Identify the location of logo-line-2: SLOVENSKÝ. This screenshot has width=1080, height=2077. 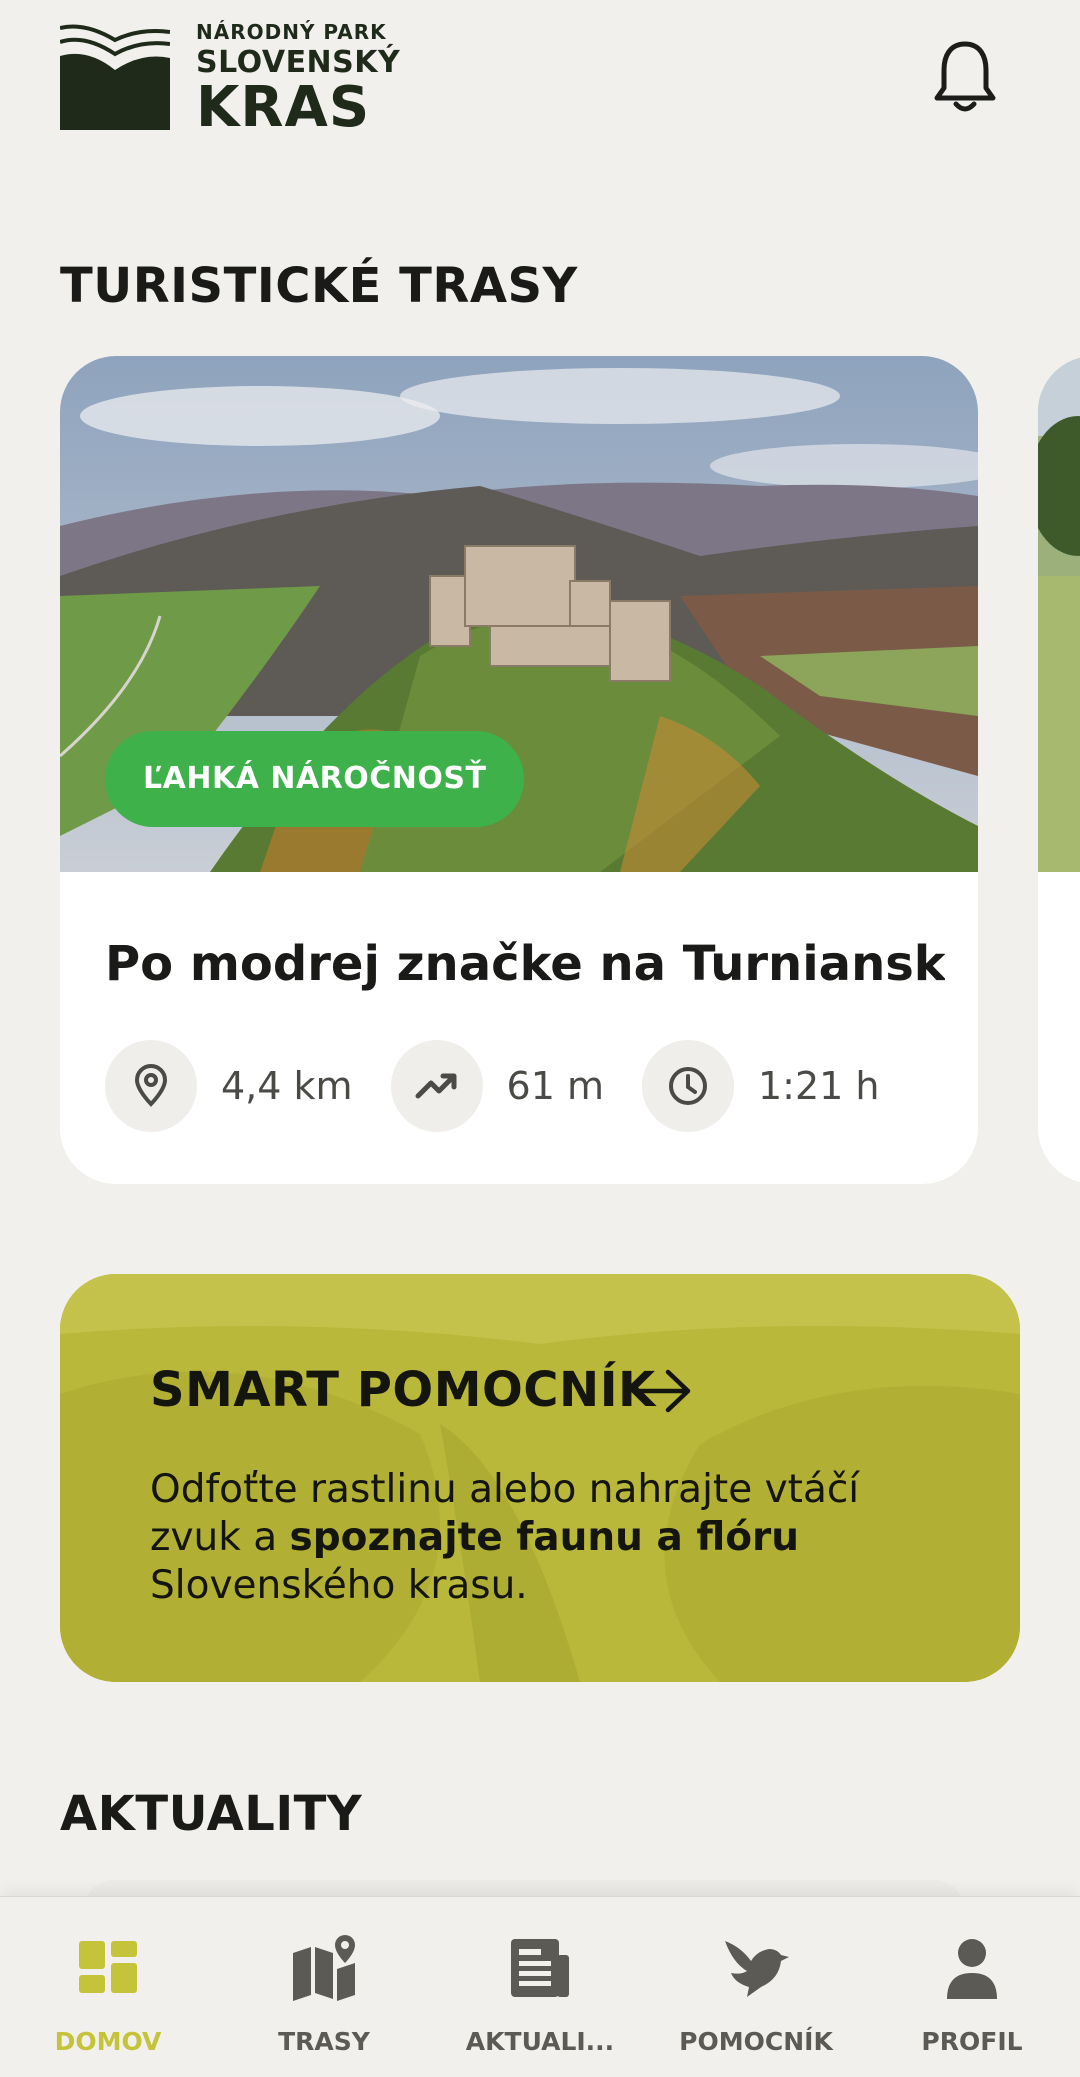
(298, 62).